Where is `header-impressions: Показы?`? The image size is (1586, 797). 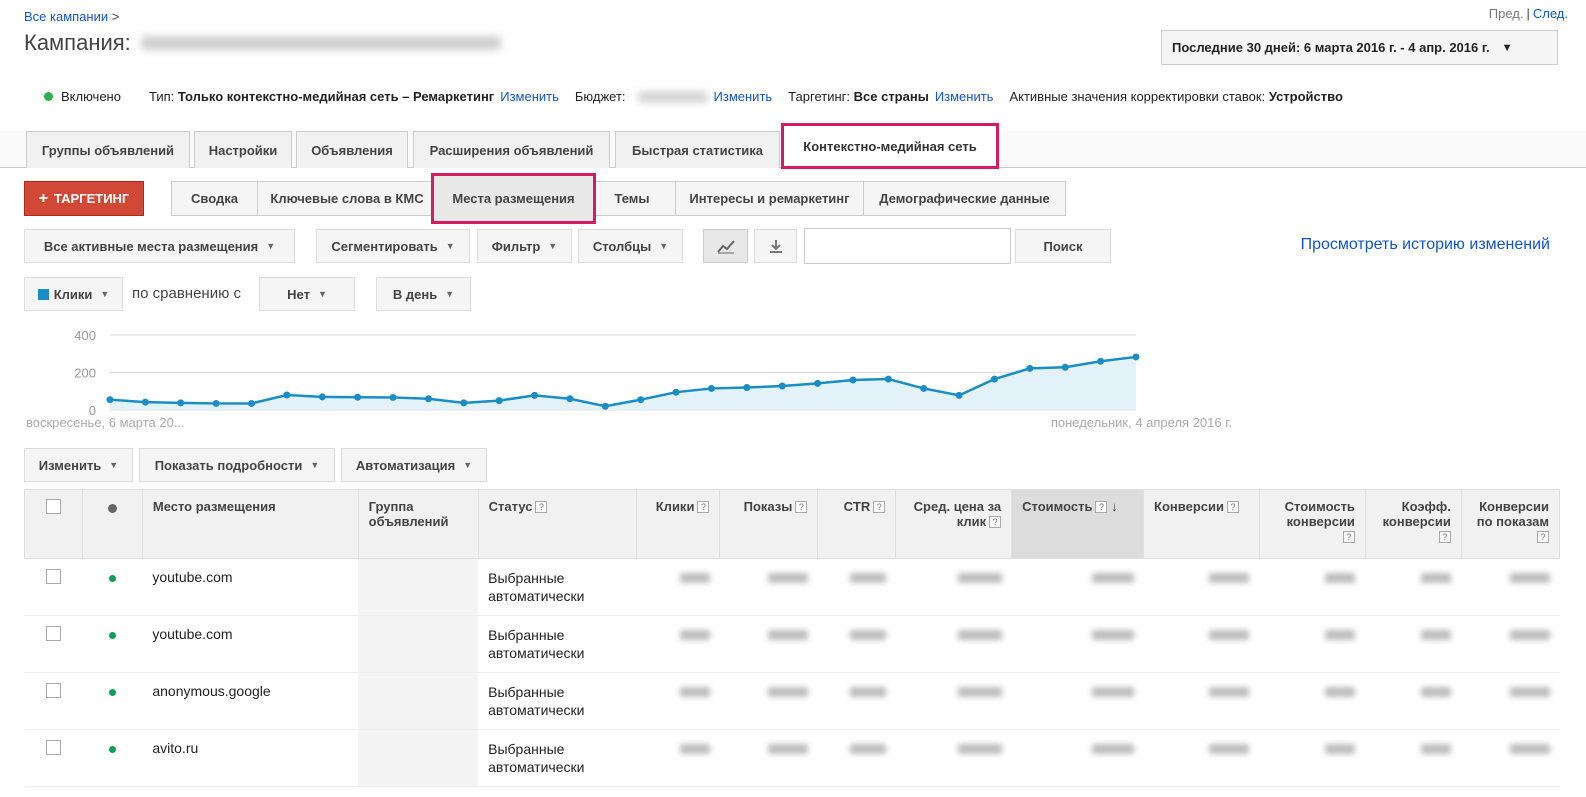 header-impressions: Показы? is located at coordinates (769, 524).